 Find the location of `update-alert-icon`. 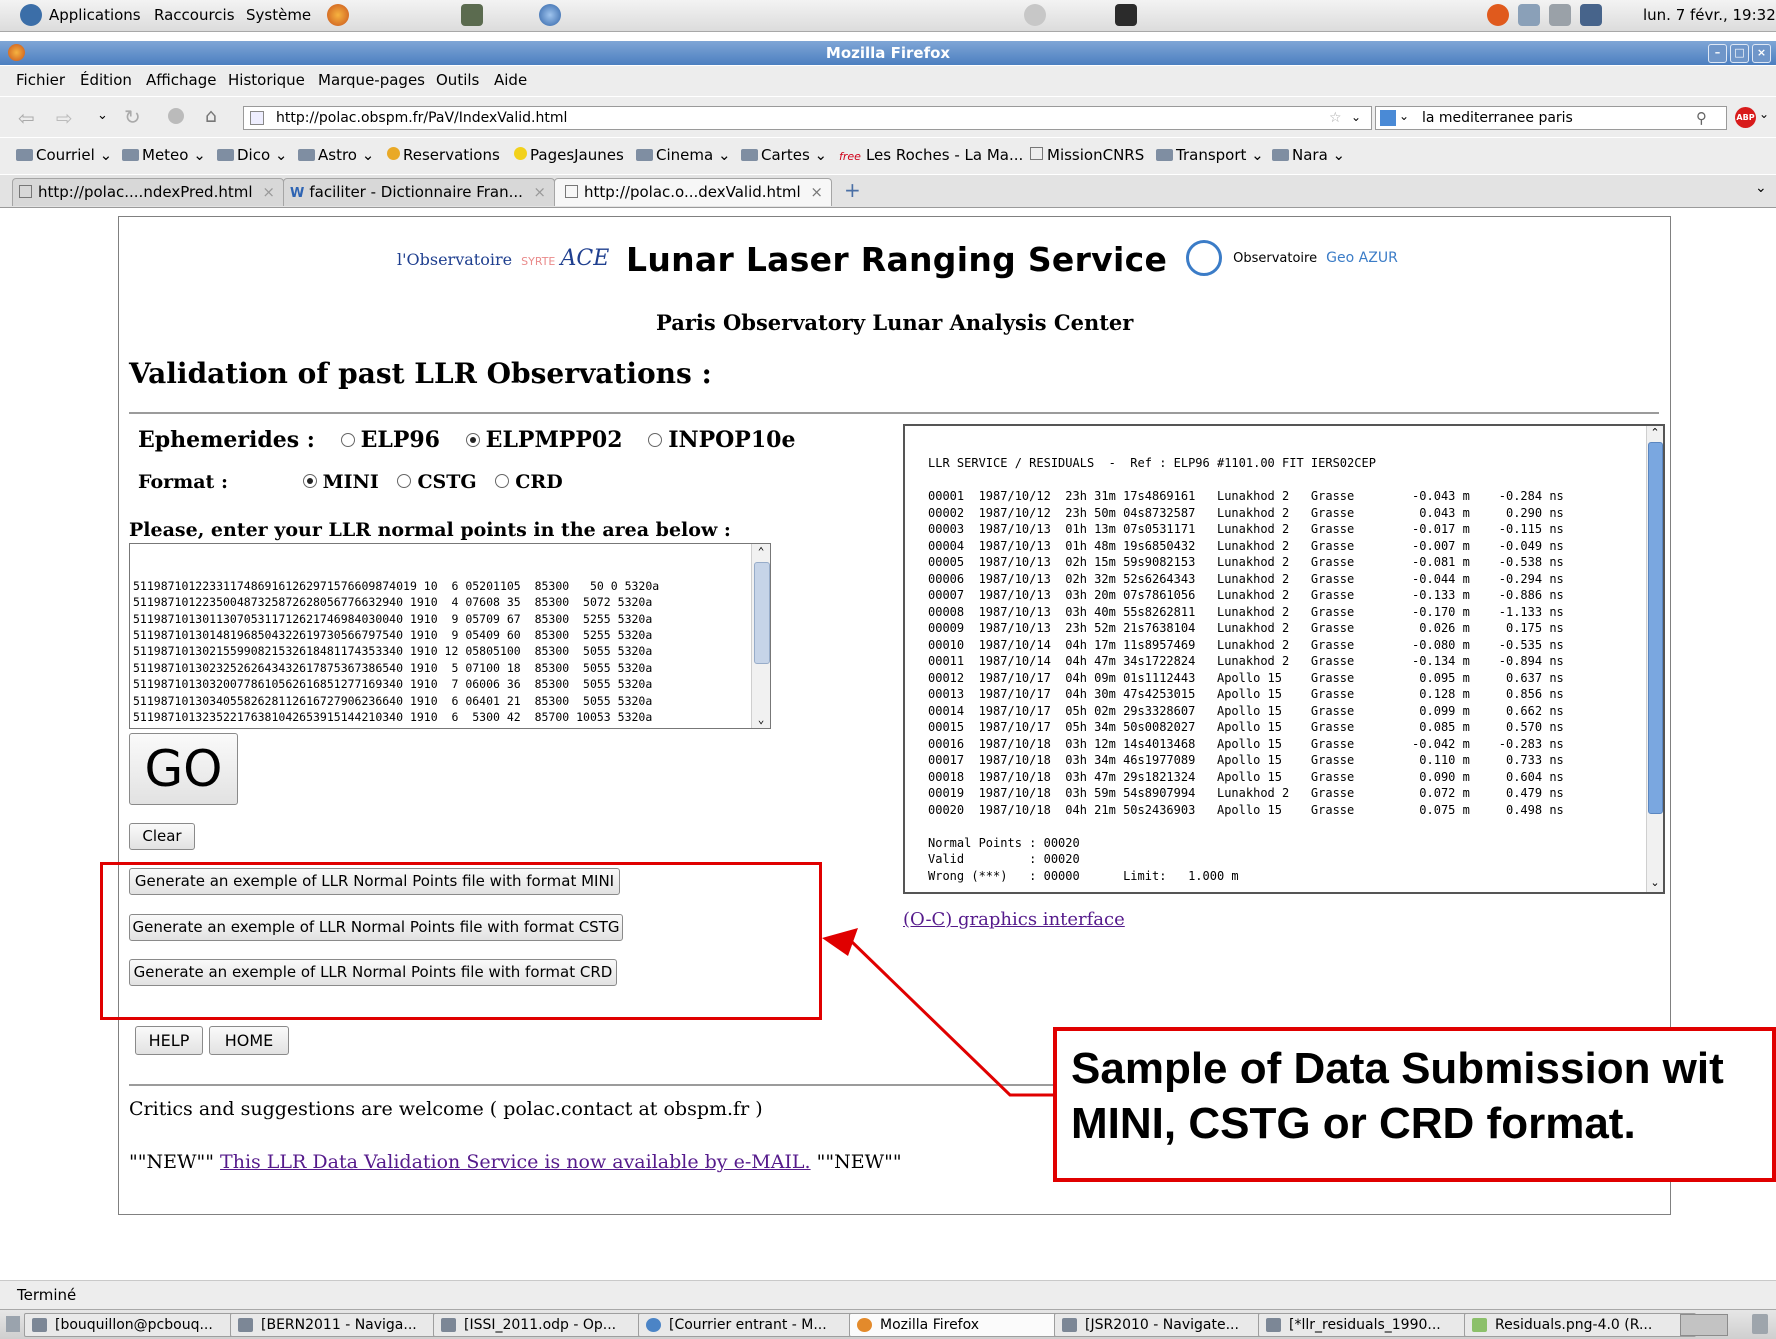

update-alert-icon is located at coordinates (1498, 15).